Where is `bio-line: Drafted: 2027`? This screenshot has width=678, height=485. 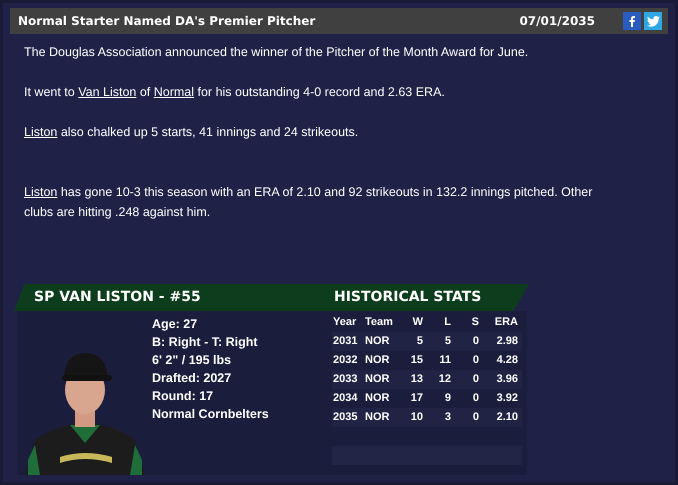 bio-line: Drafted: 2027 is located at coordinates (192, 378).